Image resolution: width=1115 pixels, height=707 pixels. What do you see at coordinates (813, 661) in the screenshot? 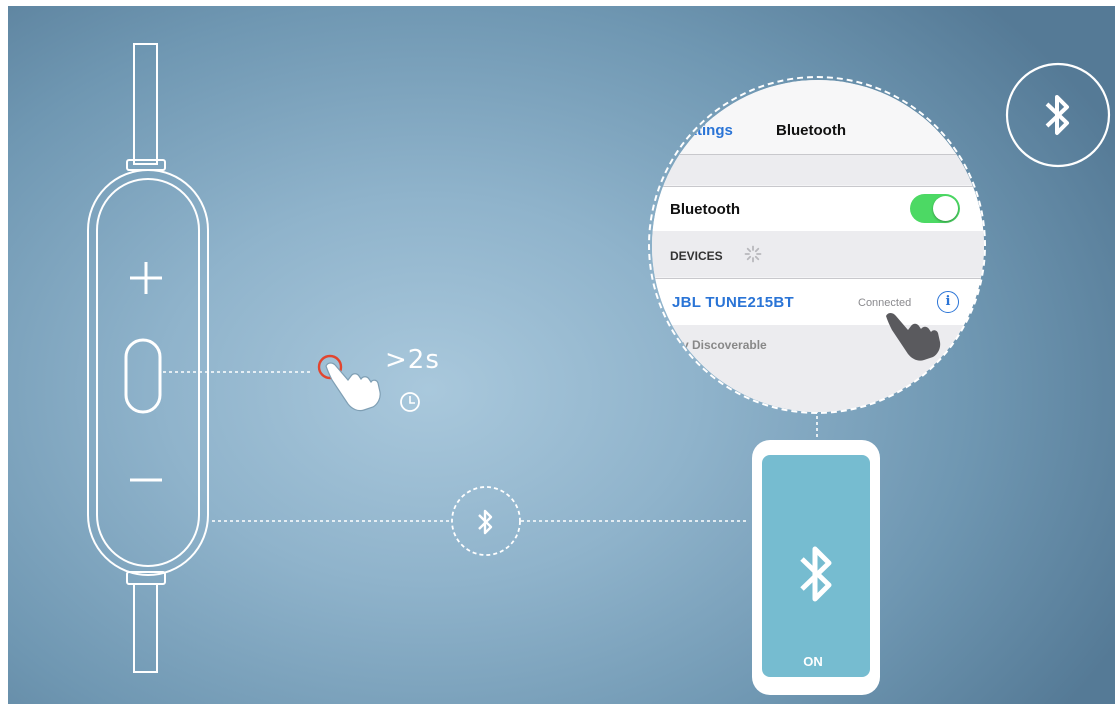
I see `phone-on-label: ON` at bounding box center [813, 661].